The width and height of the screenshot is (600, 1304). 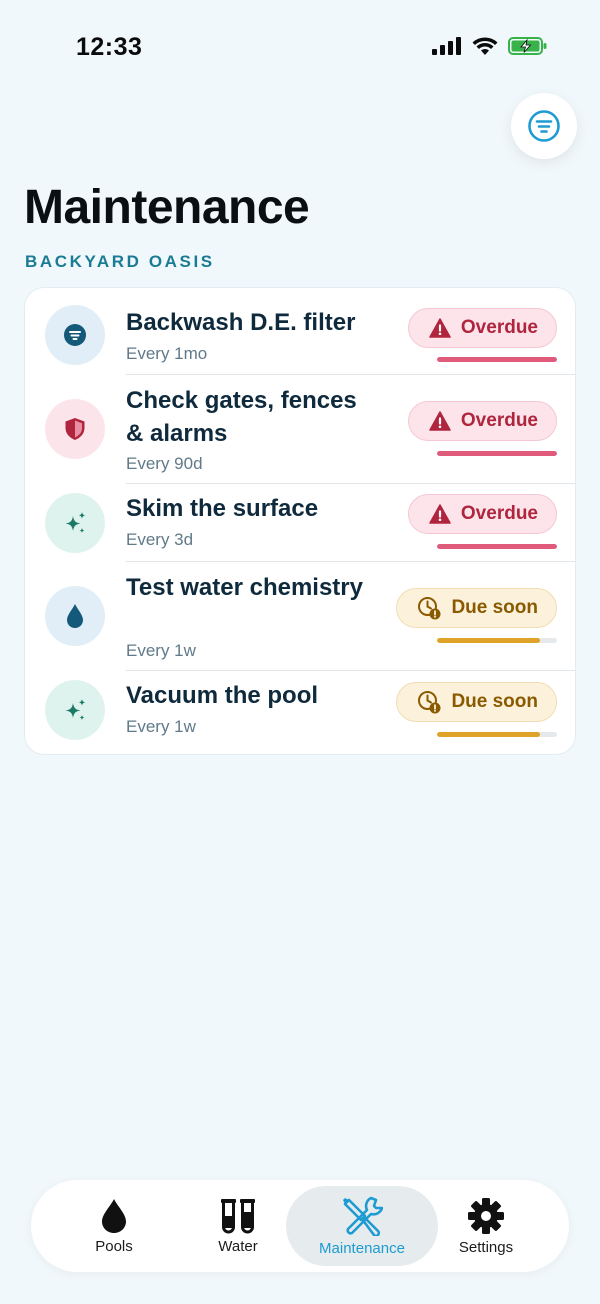 I want to click on task-row: Vacuum the pool Every 1w Due soon, so click(x=300, y=712).